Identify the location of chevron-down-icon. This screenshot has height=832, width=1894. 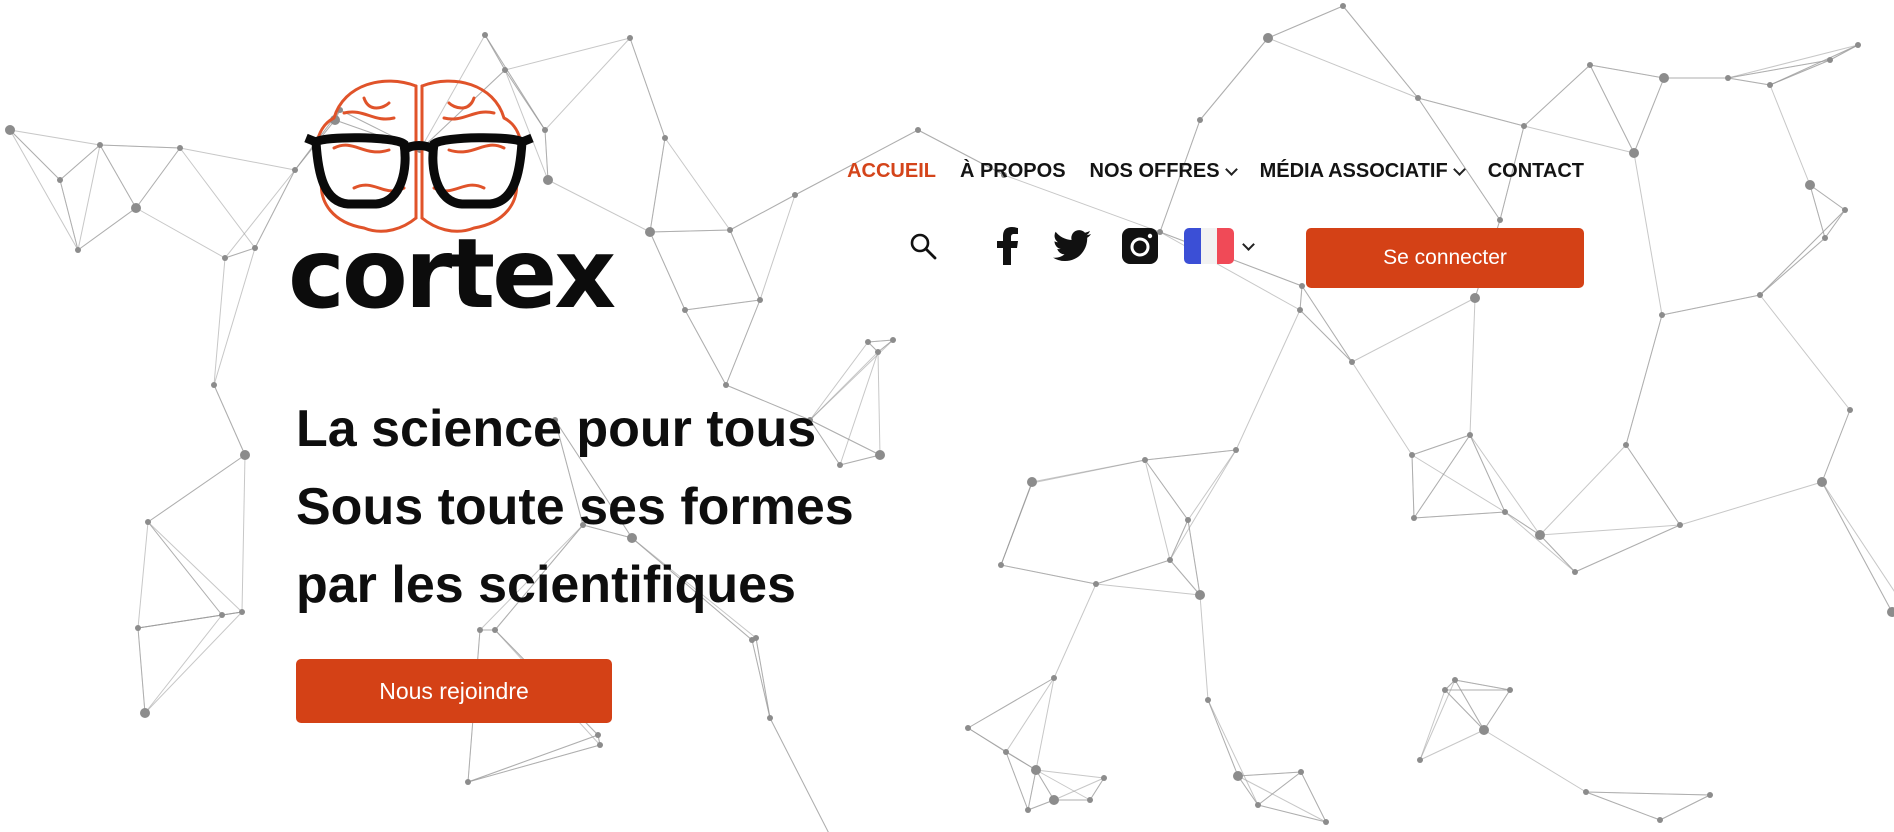
(1231, 169).